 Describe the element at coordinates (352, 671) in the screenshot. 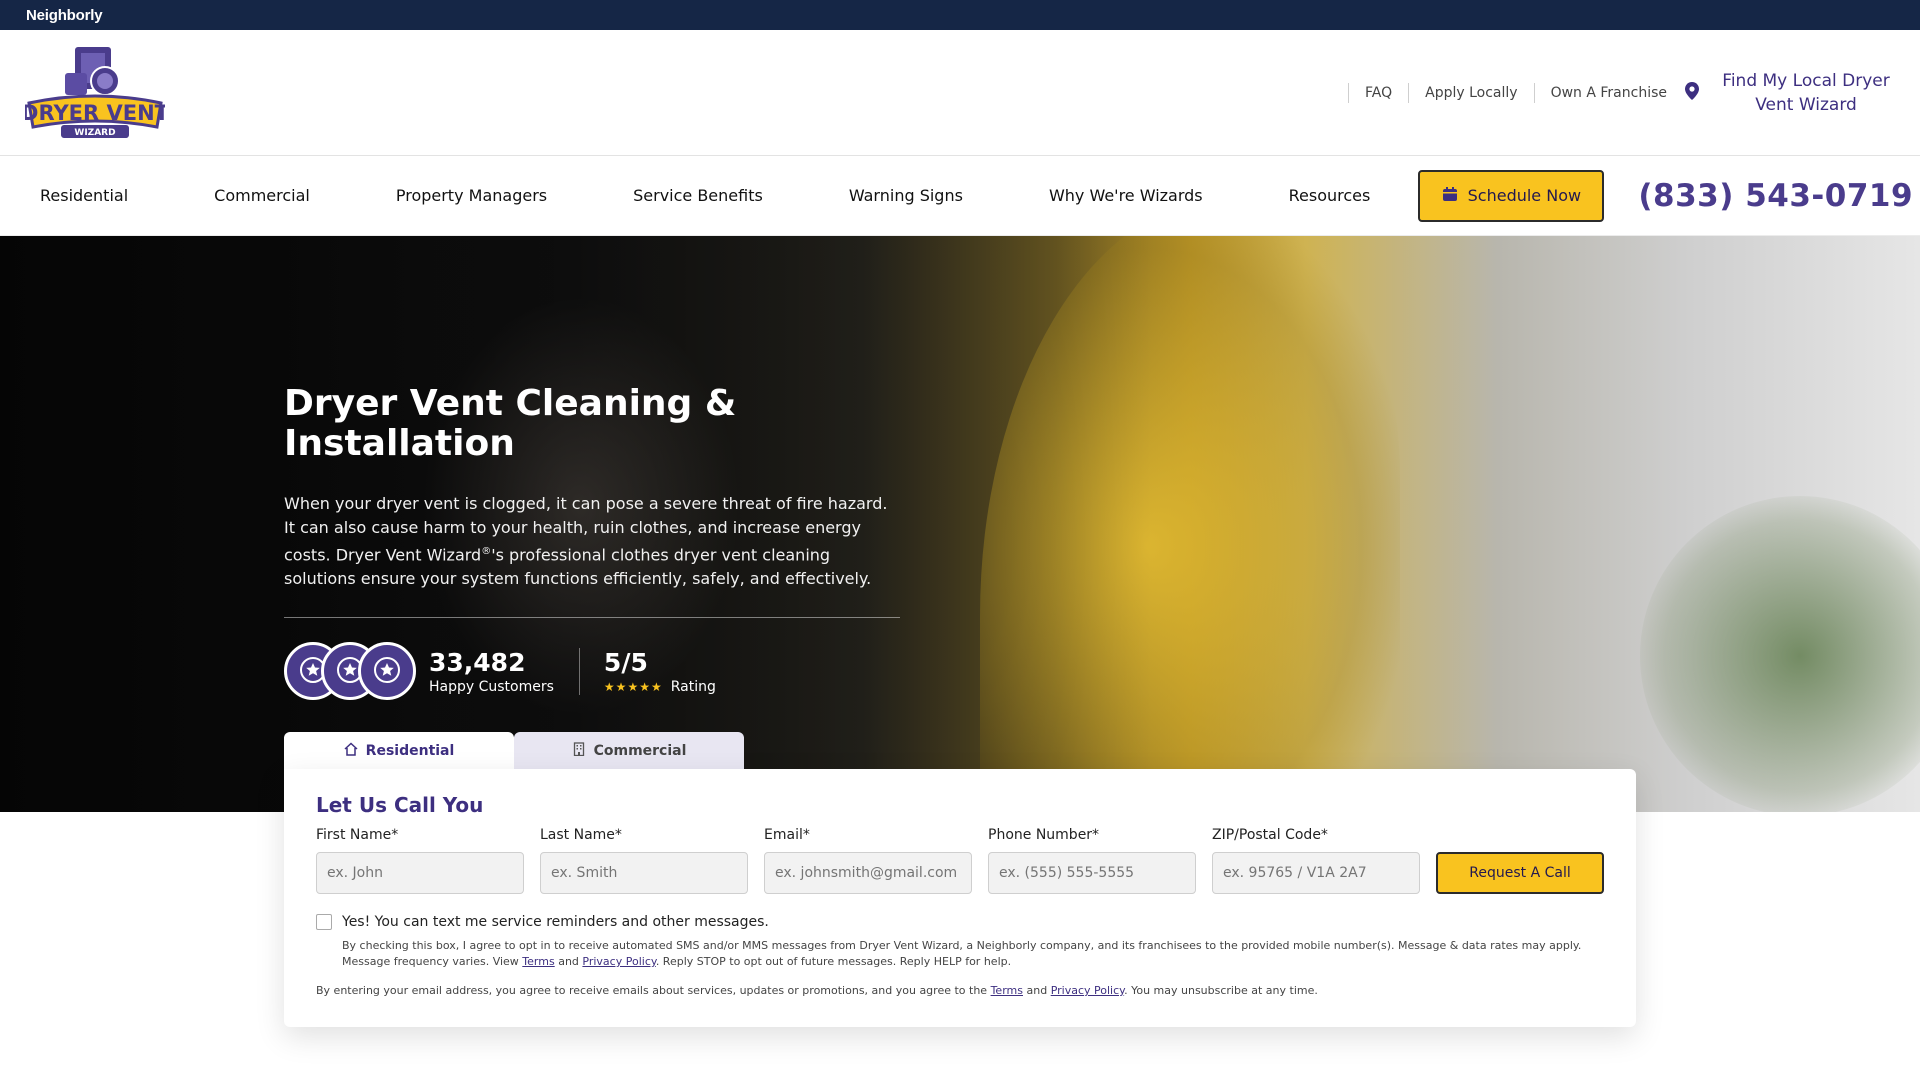

I see `review-badges` at that location.